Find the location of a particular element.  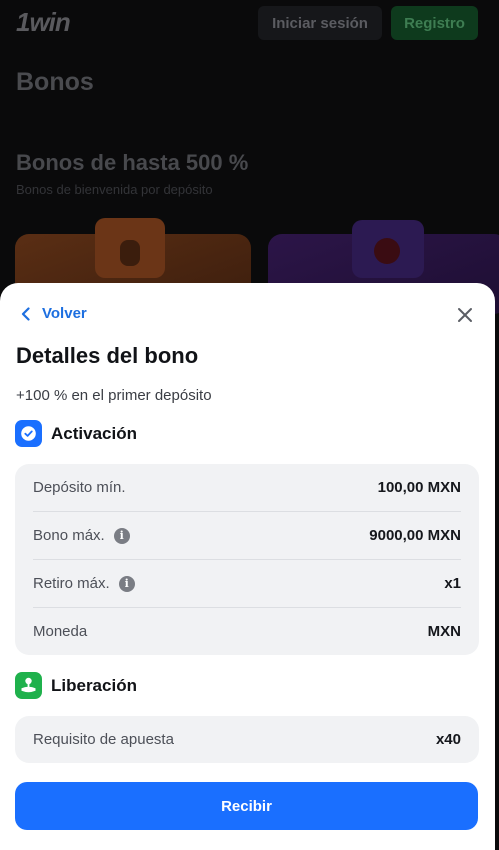

row-label: Bono máx. is located at coordinates (69, 535).